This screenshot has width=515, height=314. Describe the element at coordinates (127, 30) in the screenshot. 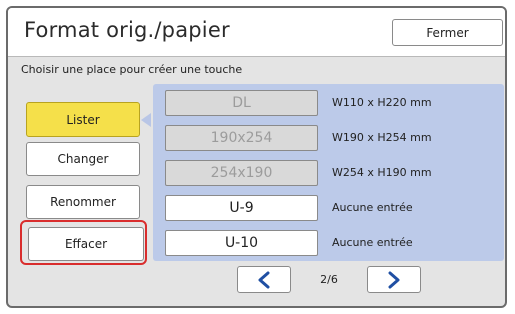

I see `page-title: Format orig./papier` at that location.